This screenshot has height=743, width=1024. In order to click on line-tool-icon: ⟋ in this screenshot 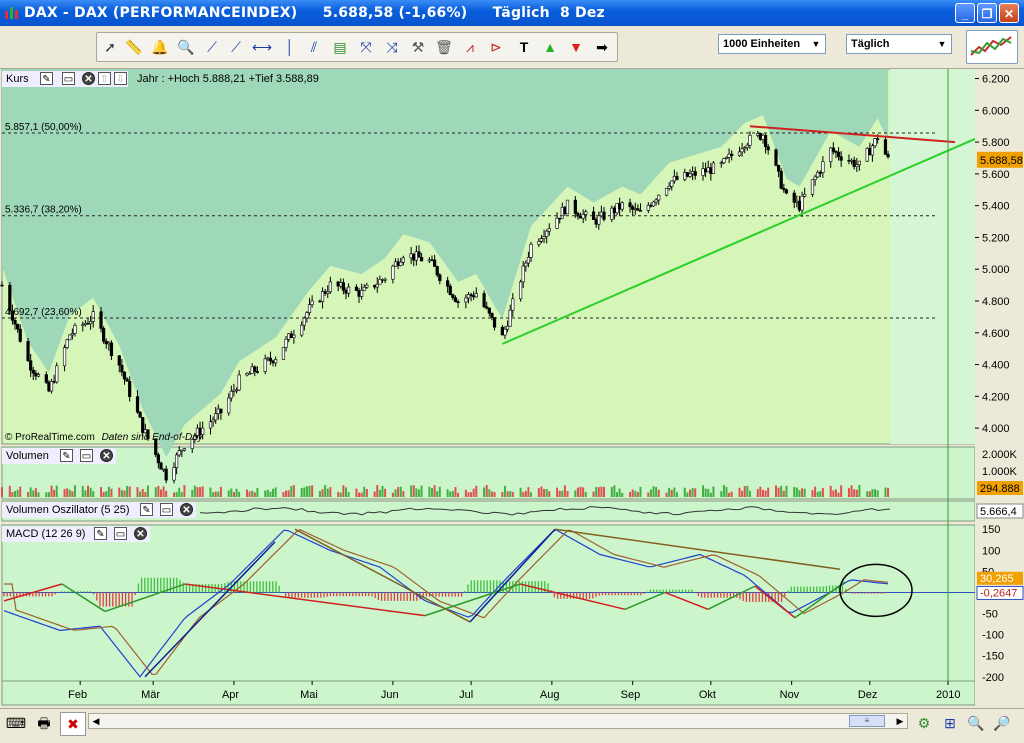, I will do `click(212, 47)`.